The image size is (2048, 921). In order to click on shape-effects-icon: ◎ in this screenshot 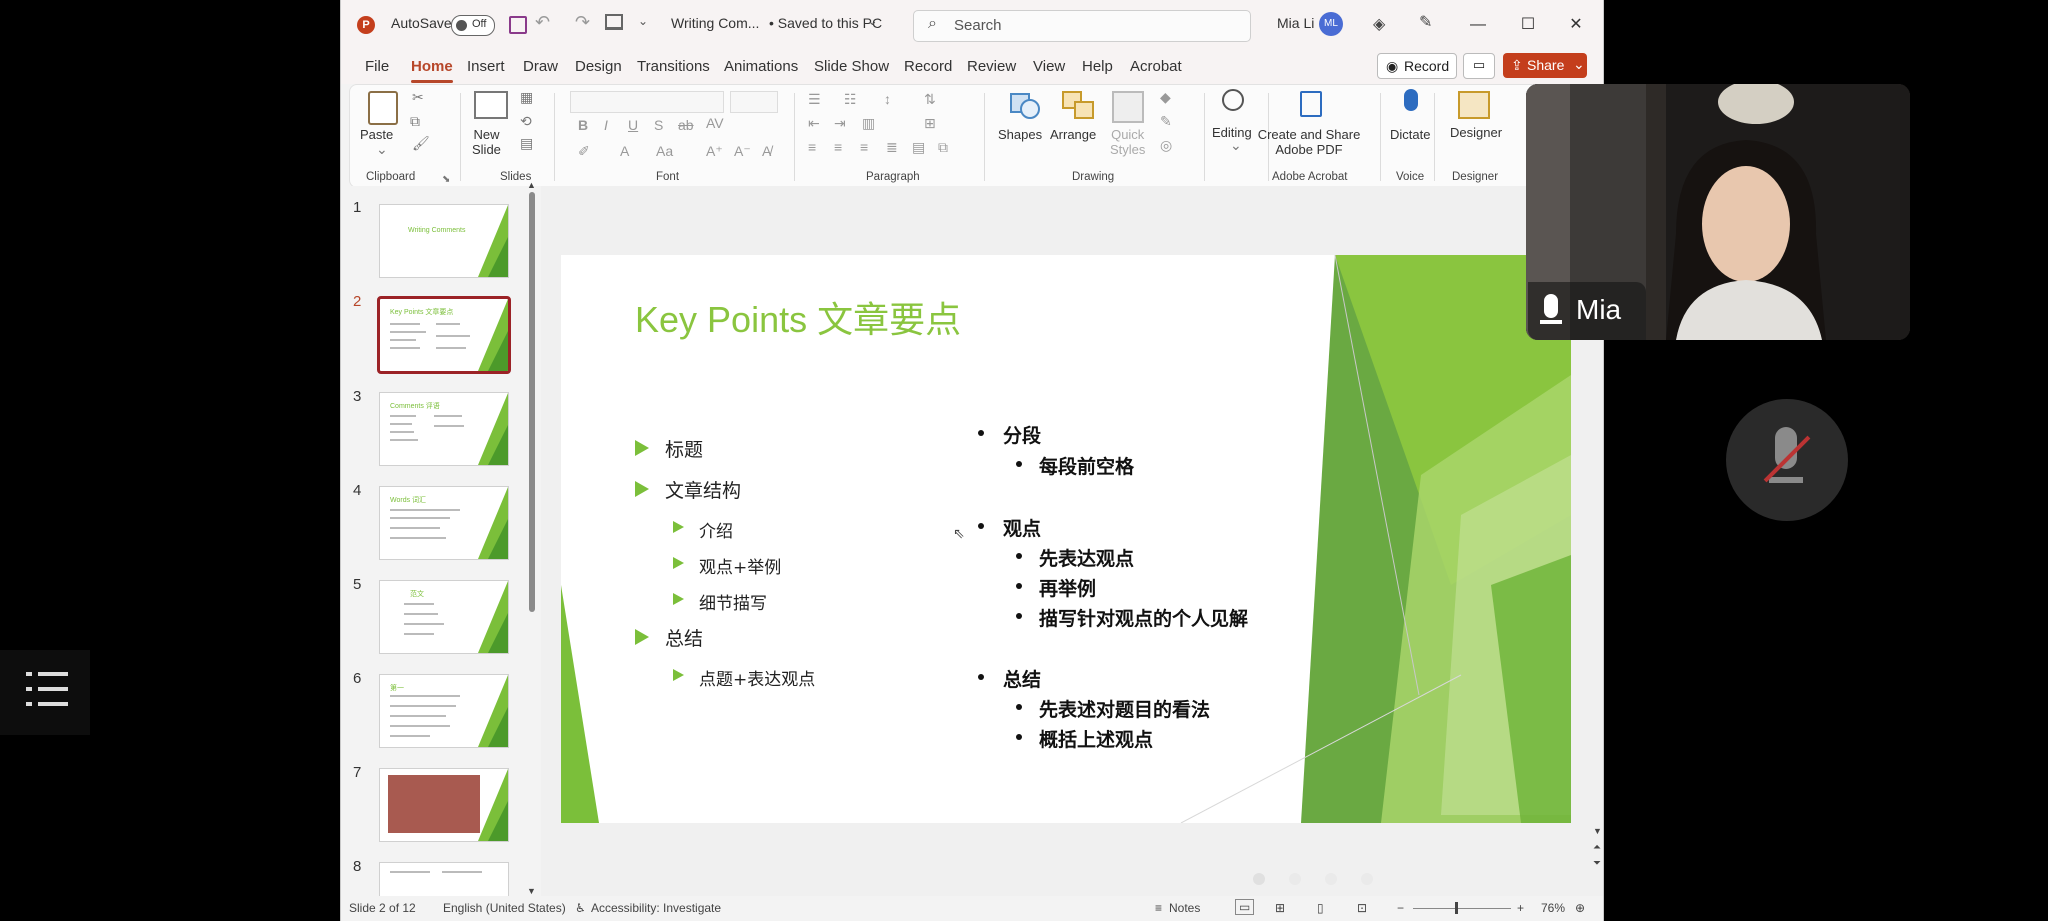, I will do `click(1166, 145)`.